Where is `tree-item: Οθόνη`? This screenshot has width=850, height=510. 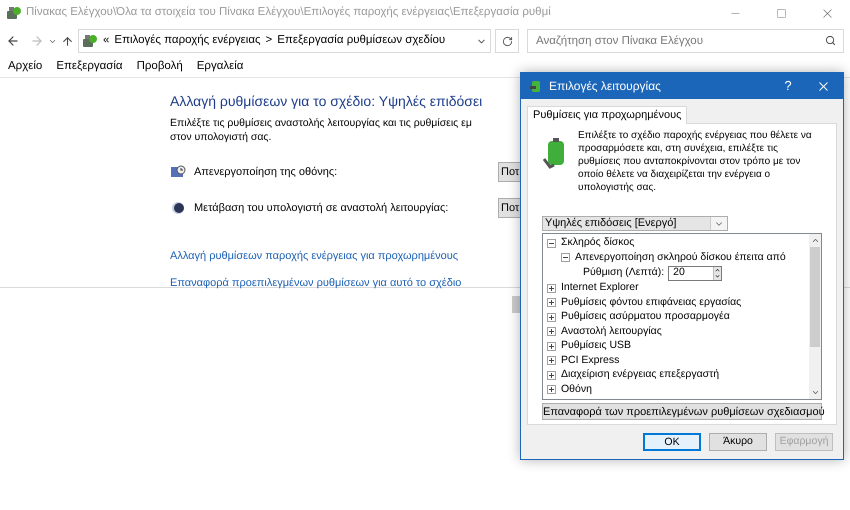 tree-item: Οθόνη is located at coordinates (576, 390).